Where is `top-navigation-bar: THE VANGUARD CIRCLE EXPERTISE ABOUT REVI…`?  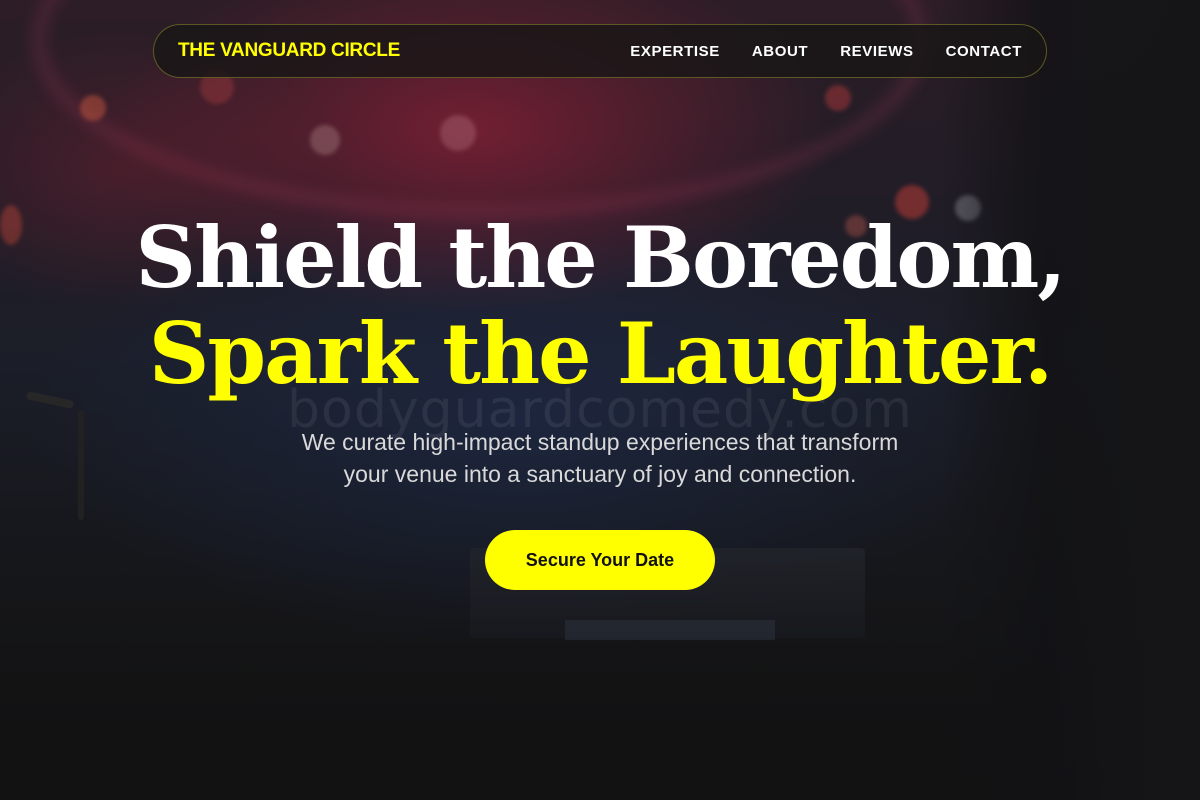 top-navigation-bar: THE VANGUARD CIRCLE EXPERTISE ABOUT REVI… is located at coordinates (600, 51).